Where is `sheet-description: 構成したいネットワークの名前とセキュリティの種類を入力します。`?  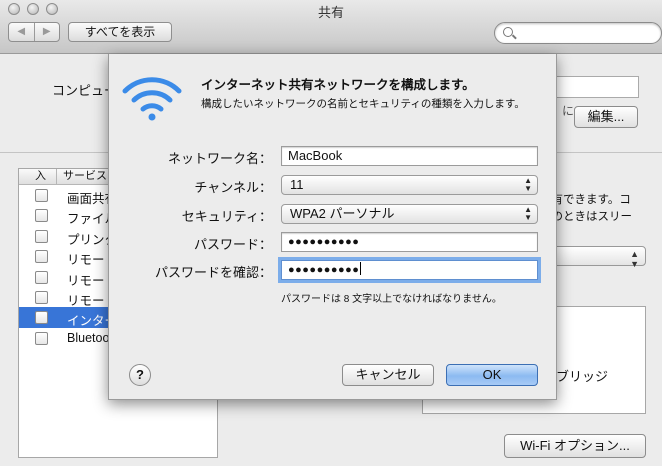 sheet-description: 構成したいネットワークの名前とセキュリティの種類を入力します。 is located at coordinates (363, 104).